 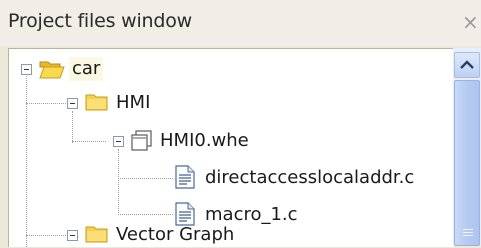 I want to click on vertical-scrollbar, so click(x=467, y=147).